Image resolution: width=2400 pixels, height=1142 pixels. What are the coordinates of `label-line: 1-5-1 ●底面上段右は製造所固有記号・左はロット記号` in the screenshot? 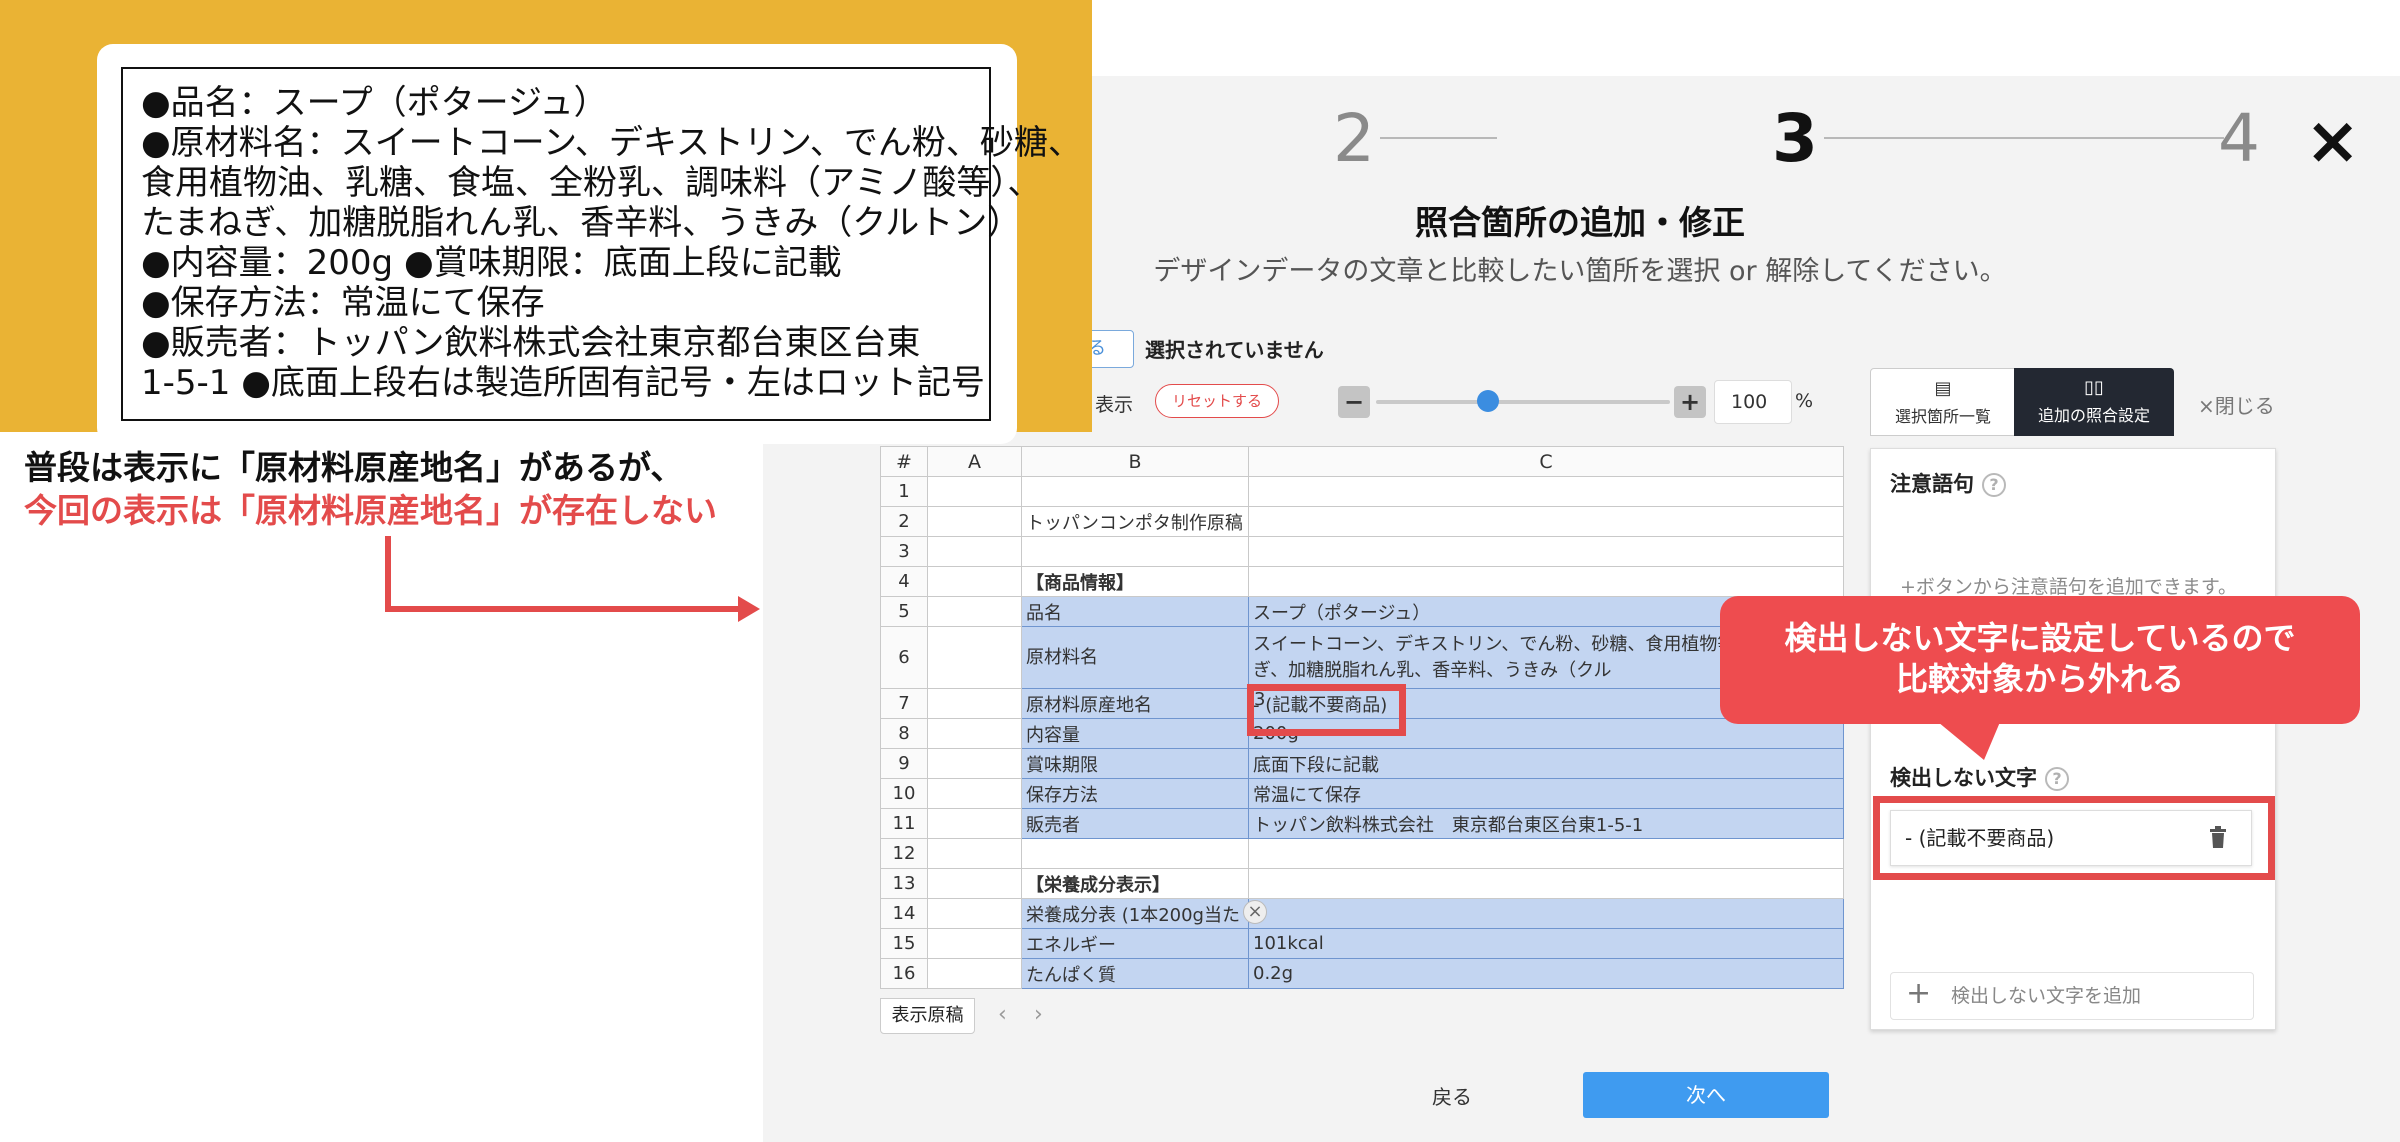 It's located at (563, 383).